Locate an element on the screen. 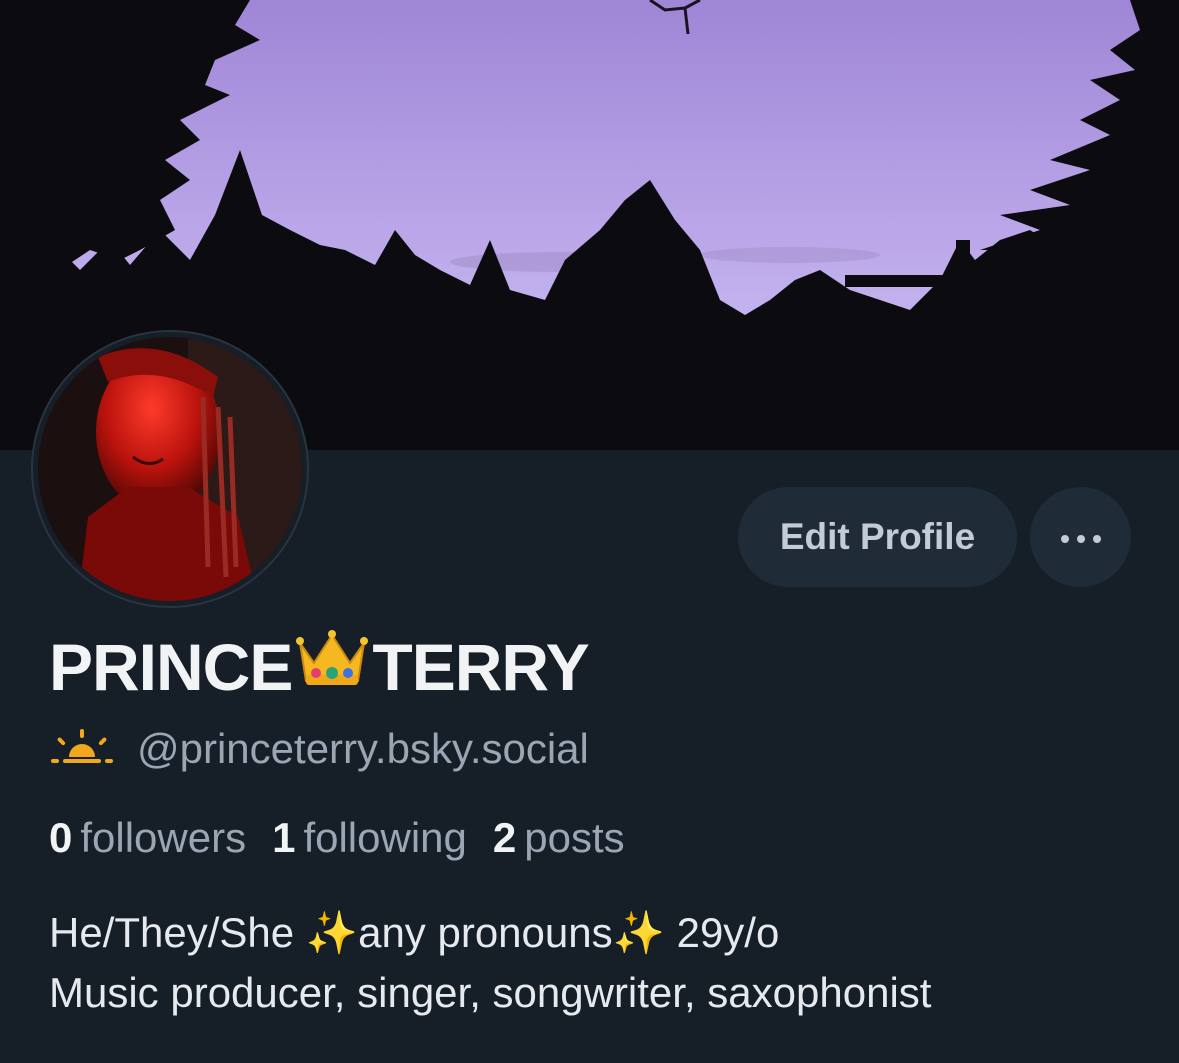 Image resolution: width=1179 pixels, height=1063 pixels. display-name-first: PRINCE is located at coordinates (171, 667).